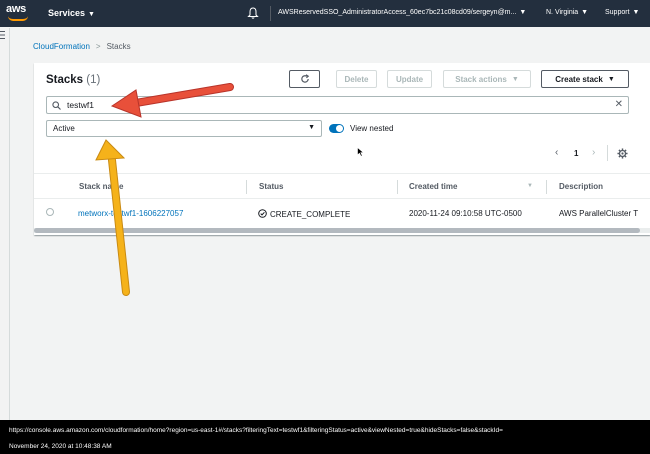 The width and height of the screenshot is (650, 454). Describe the element at coordinates (337, 230) in the screenshot. I see `scrollbar-thumb` at that location.